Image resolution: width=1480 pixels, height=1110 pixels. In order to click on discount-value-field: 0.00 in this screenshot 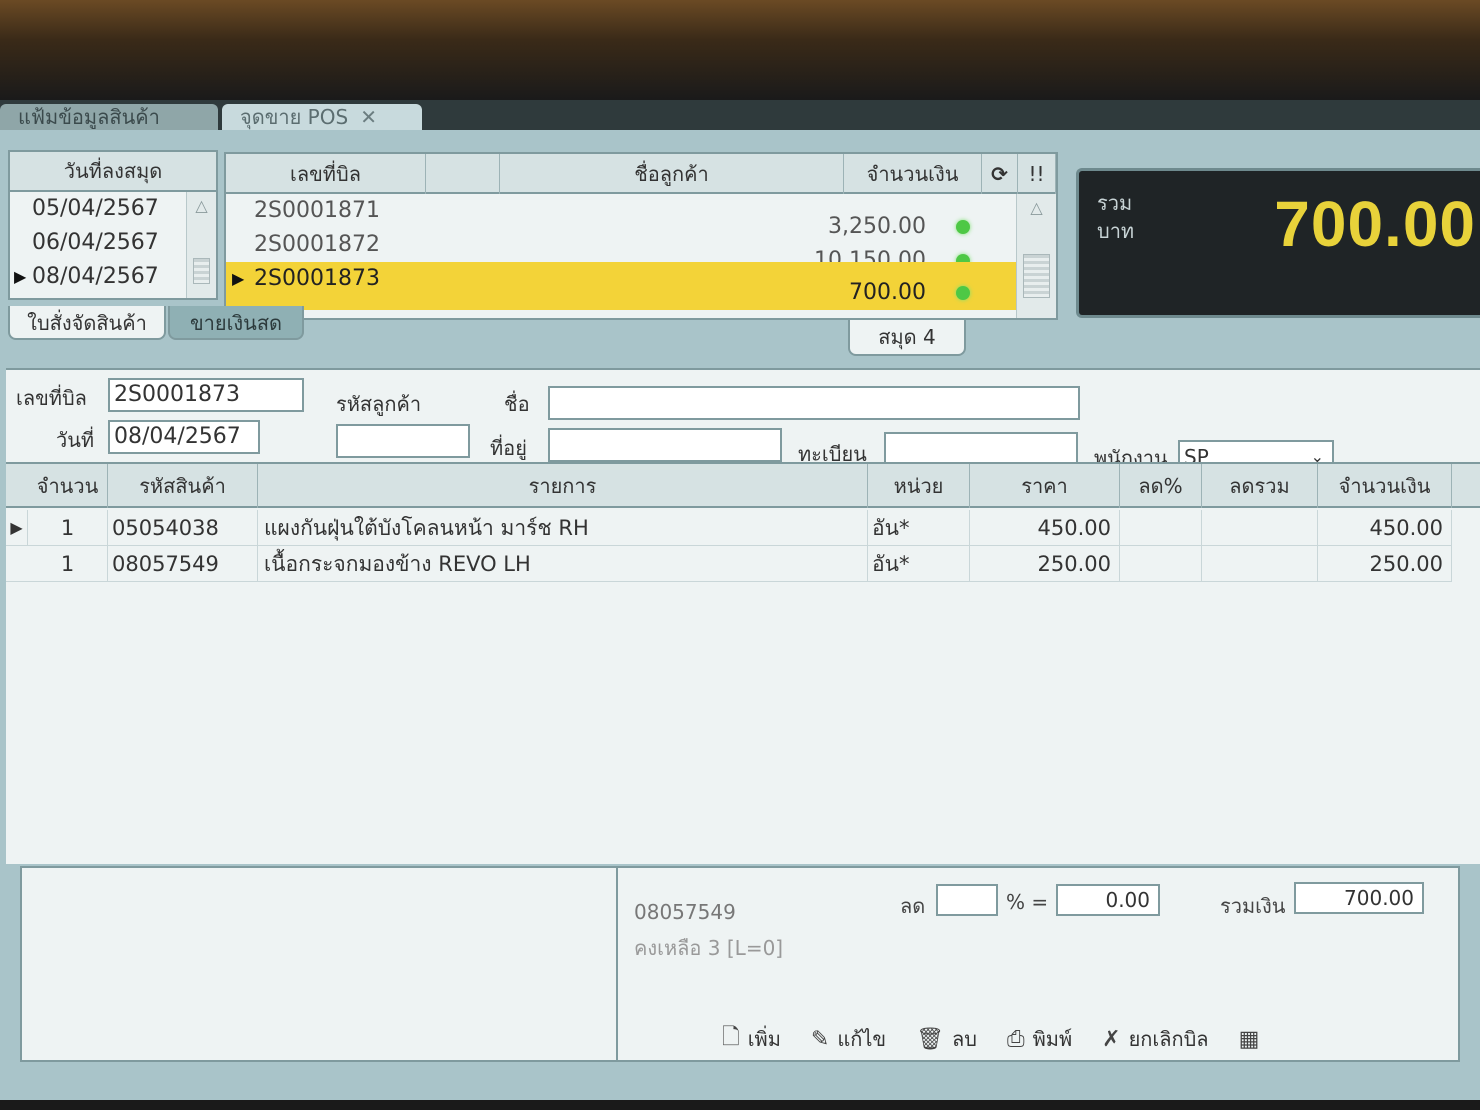, I will do `click(1108, 900)`.